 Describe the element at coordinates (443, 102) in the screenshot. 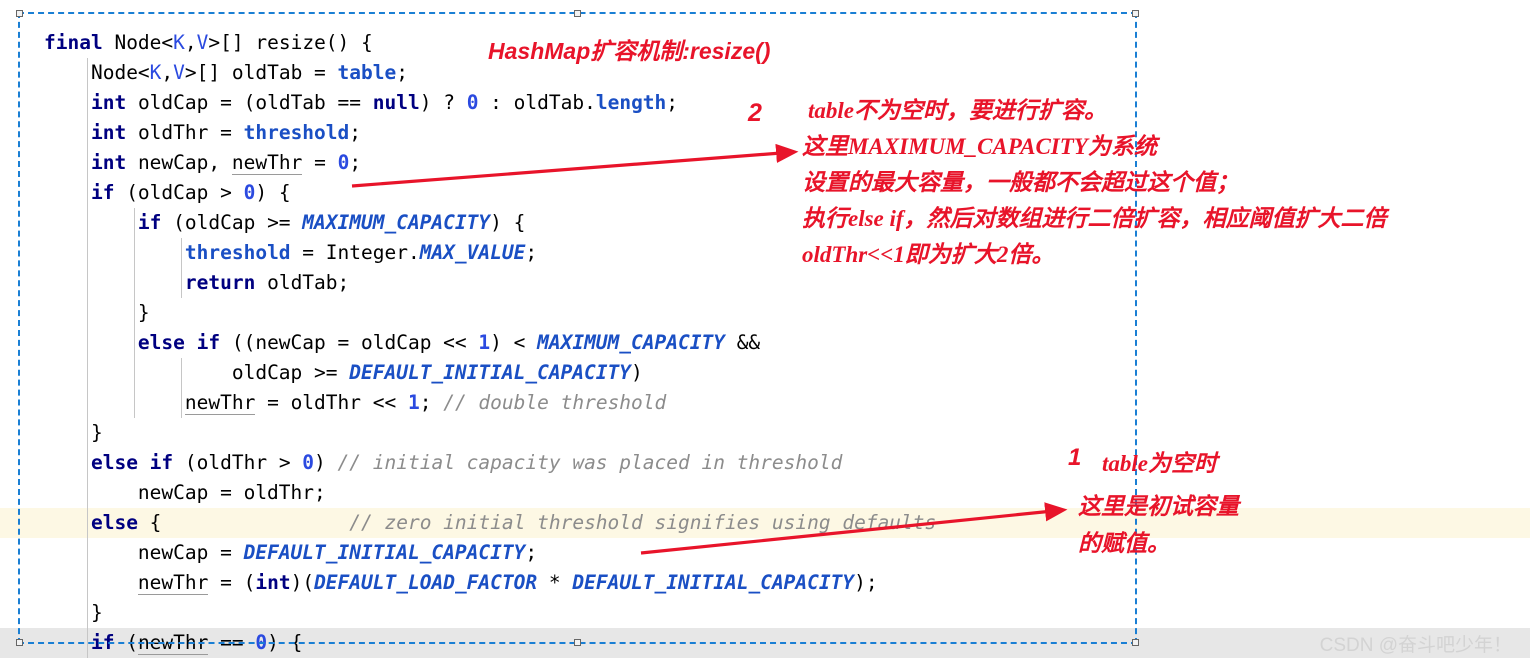

I see `code-token-plain: ) ?` at that location.